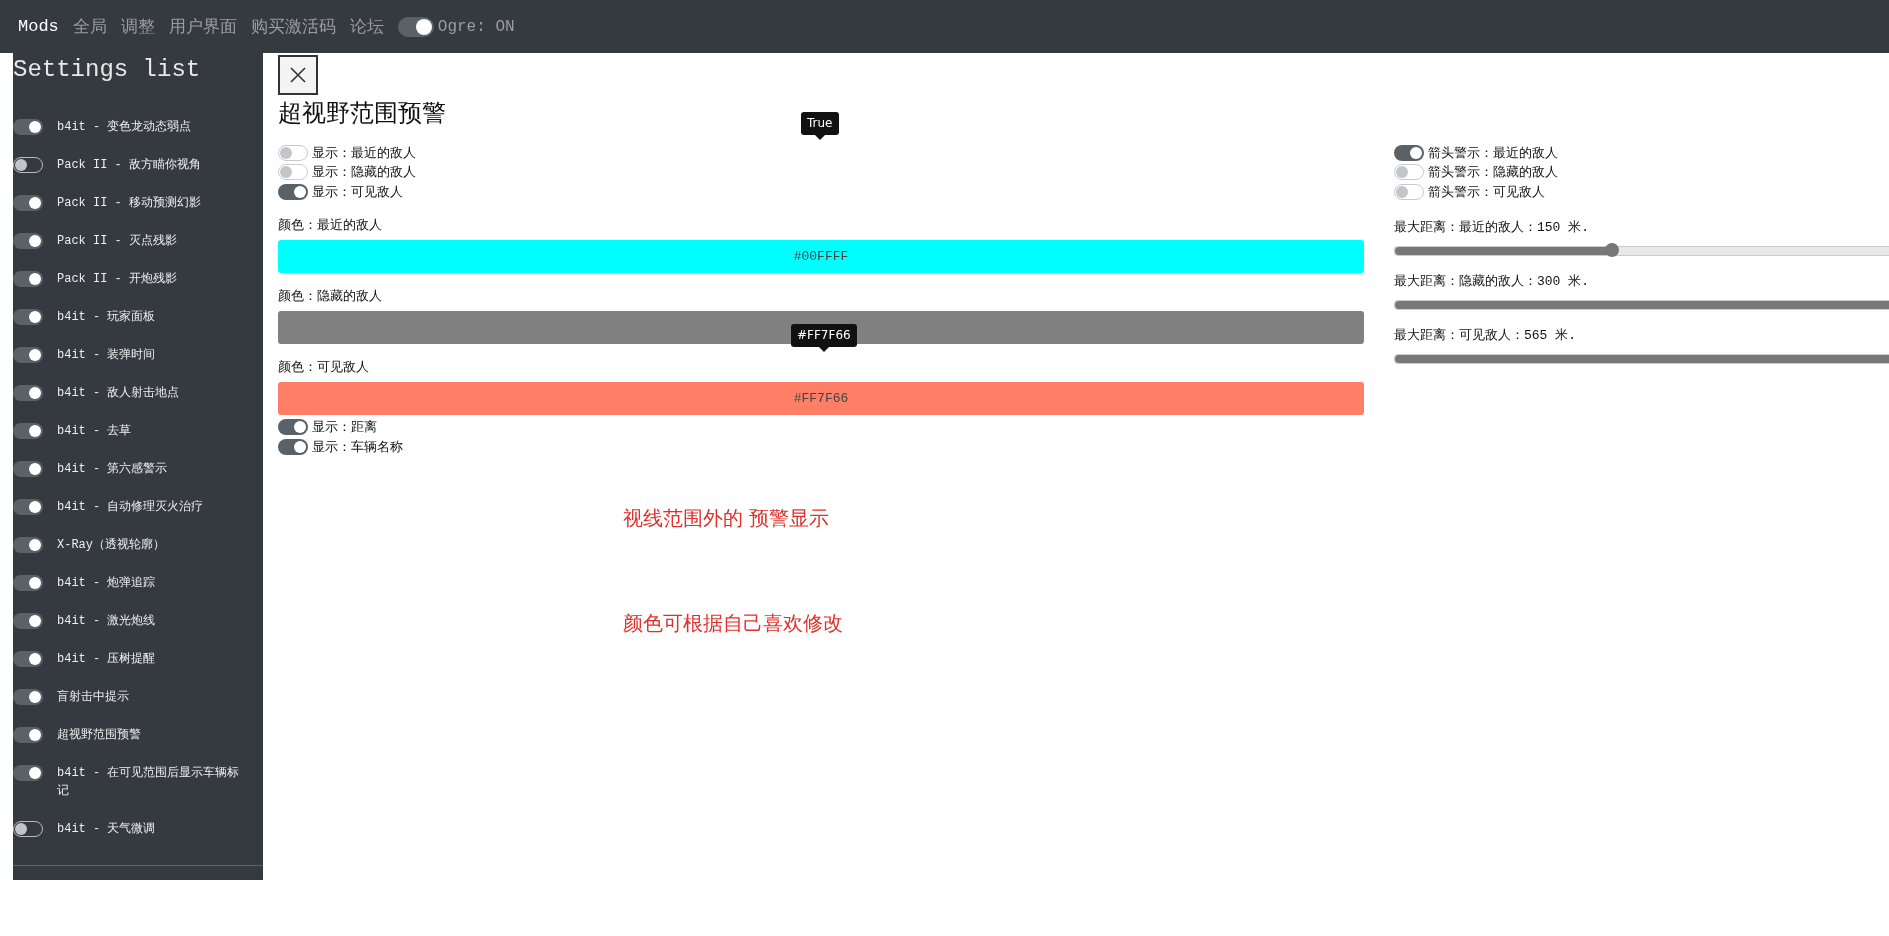 This screenshot has height=936, width=1889. I want to click on toggle-label: 显示：车辆名称, so click(357, 447).